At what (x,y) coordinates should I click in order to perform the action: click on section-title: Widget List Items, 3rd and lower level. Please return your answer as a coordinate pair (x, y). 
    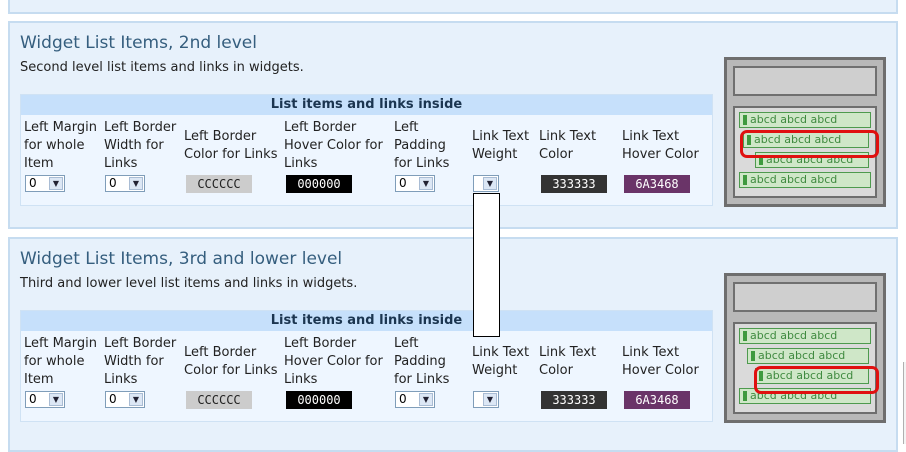
    Looking at the image, I should click on (181, 259).